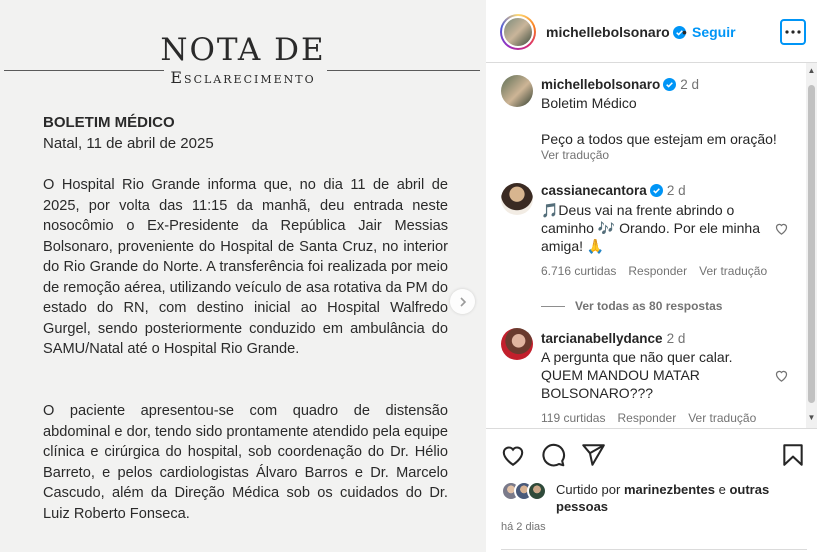 This screenshot has height=552, width=817. What do you see at coordinates (523, 527) in the screenshot?
I see `post-timestamp: há 2 dias` at bounding box center [523, 527].